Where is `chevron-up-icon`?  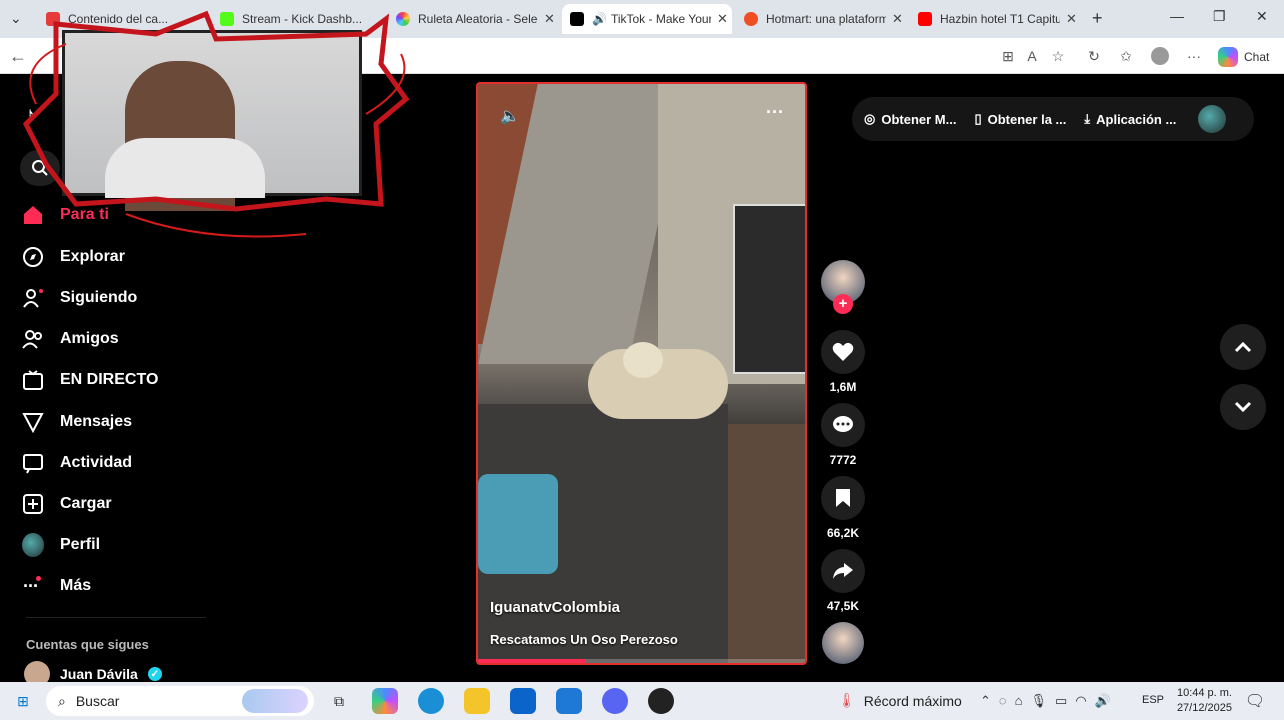 chevron-up-icon is located at coordinates (1243, 347).